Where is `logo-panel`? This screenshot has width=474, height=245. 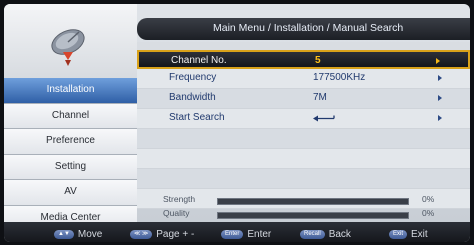
logo-panel is located at coordinates (70, 41).